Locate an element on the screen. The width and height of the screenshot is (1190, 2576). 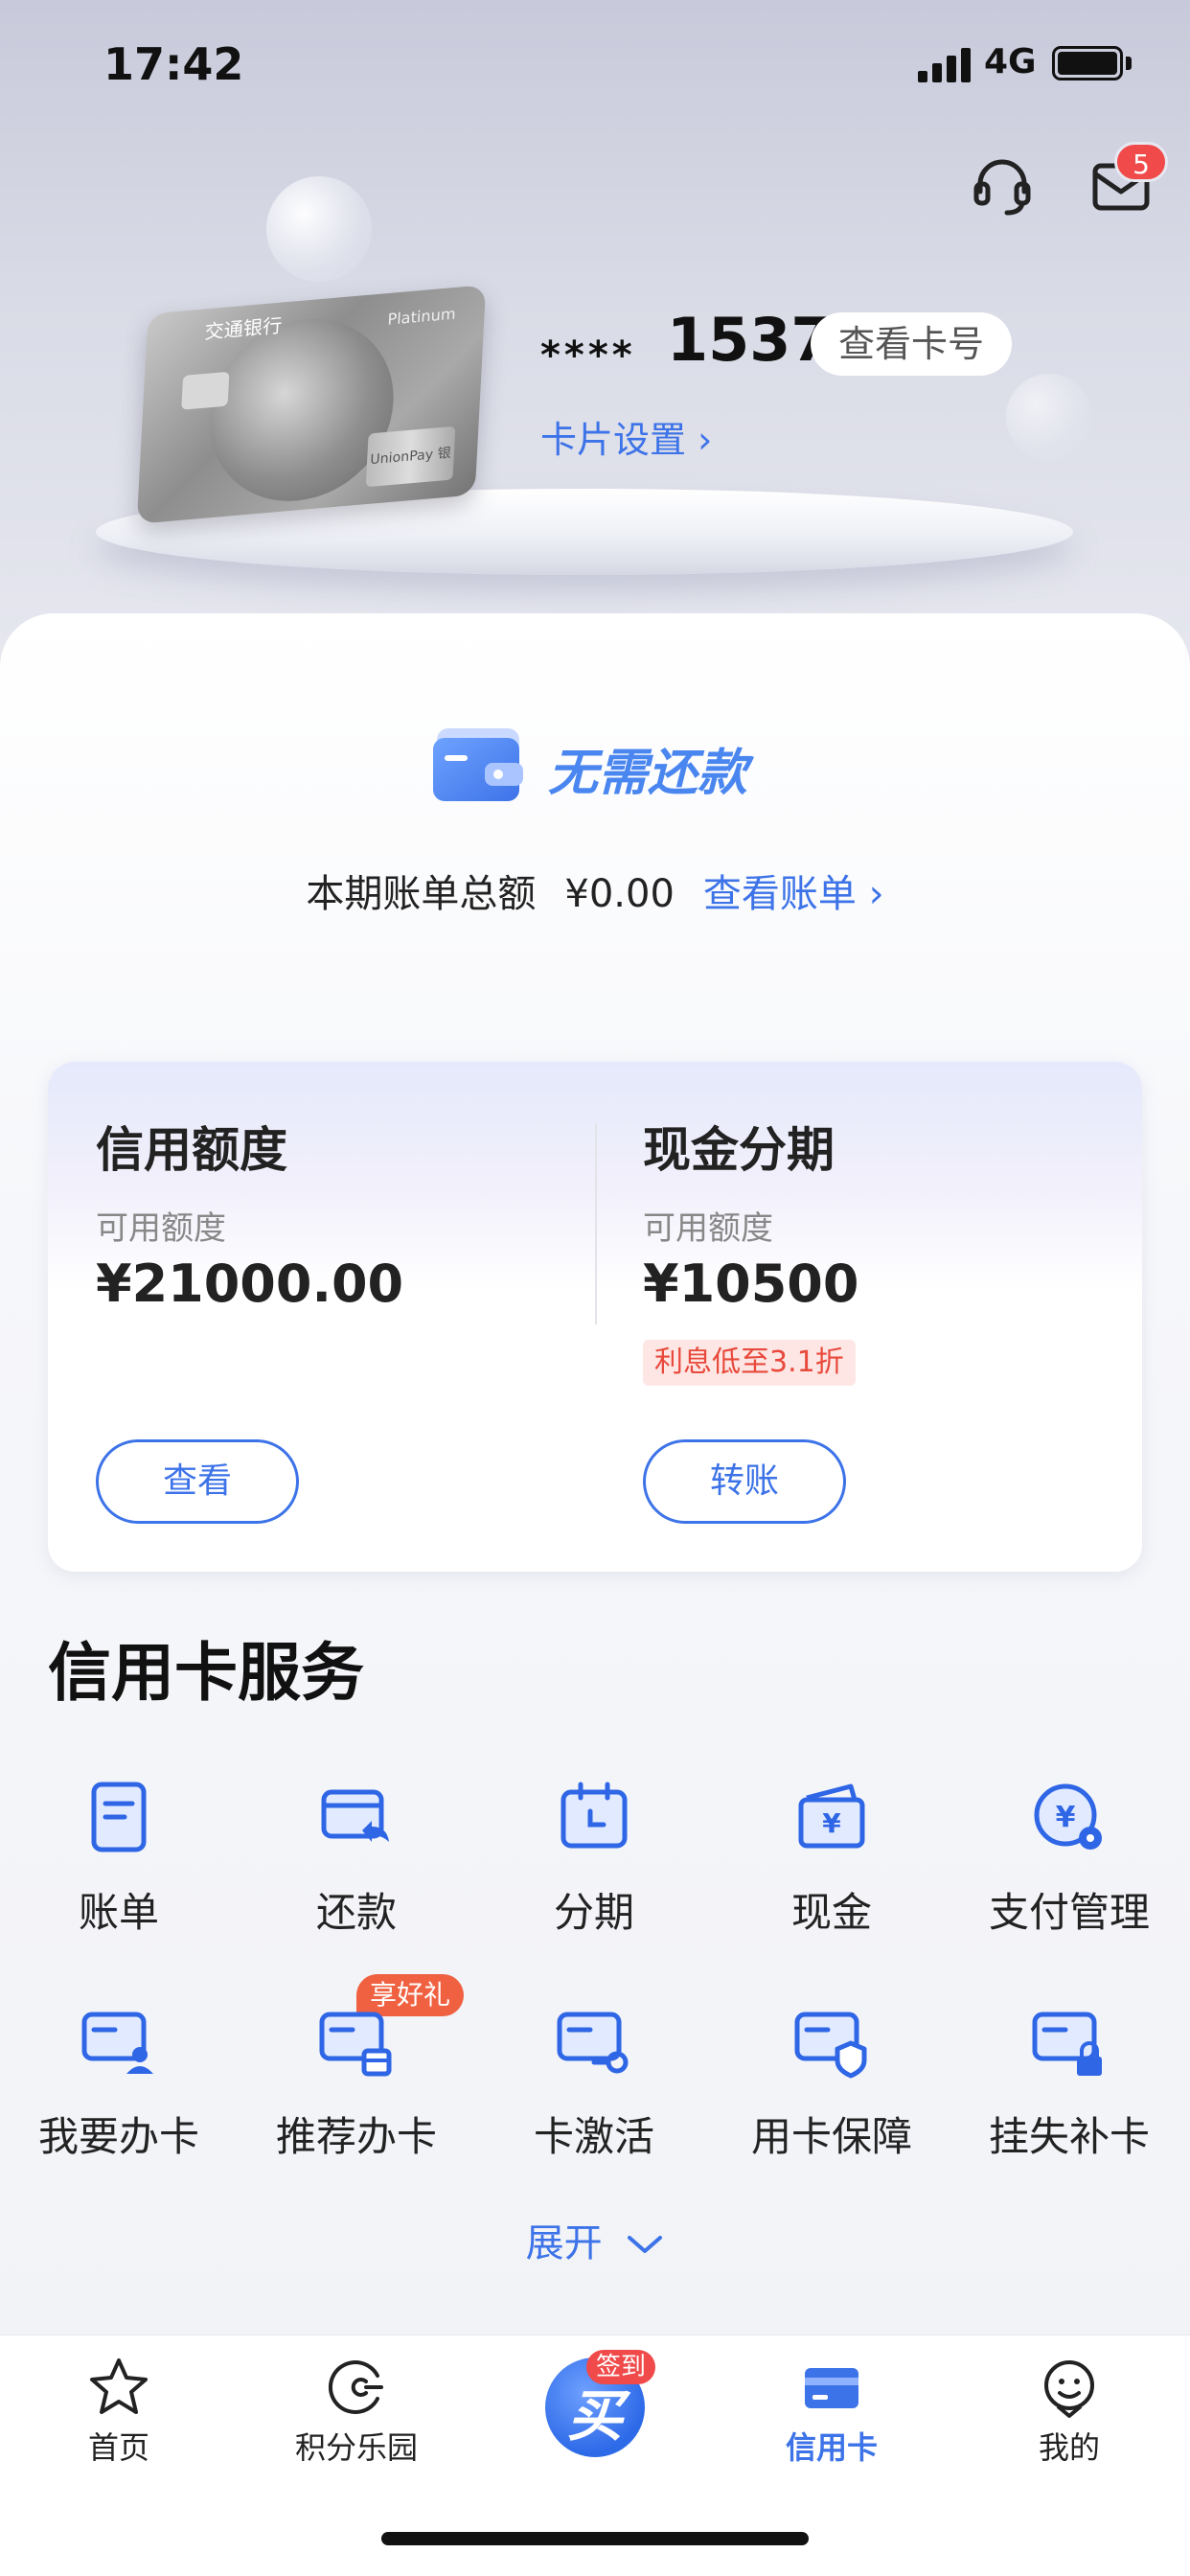
battery-icon is located at coordinates (1088, 63).